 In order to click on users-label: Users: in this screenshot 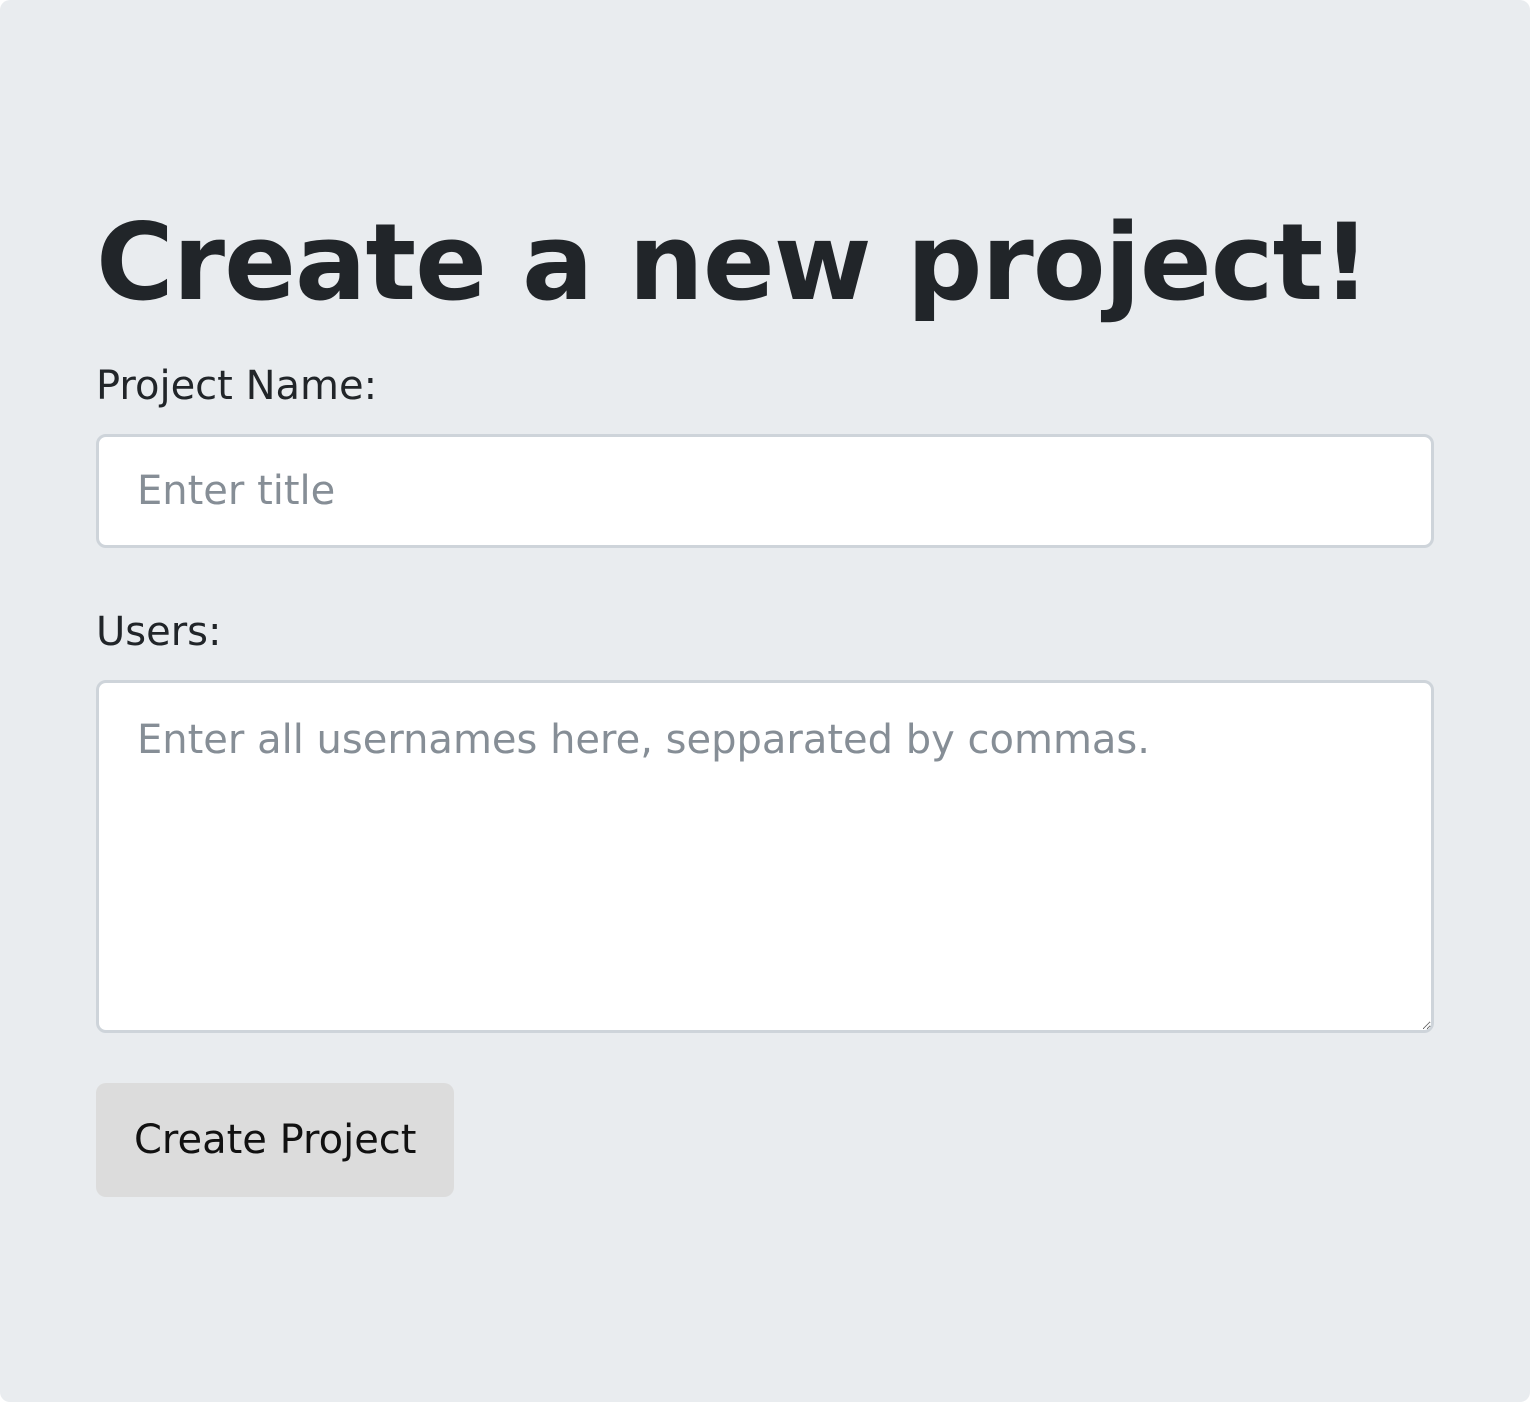, I will do `click(159, 632)`.